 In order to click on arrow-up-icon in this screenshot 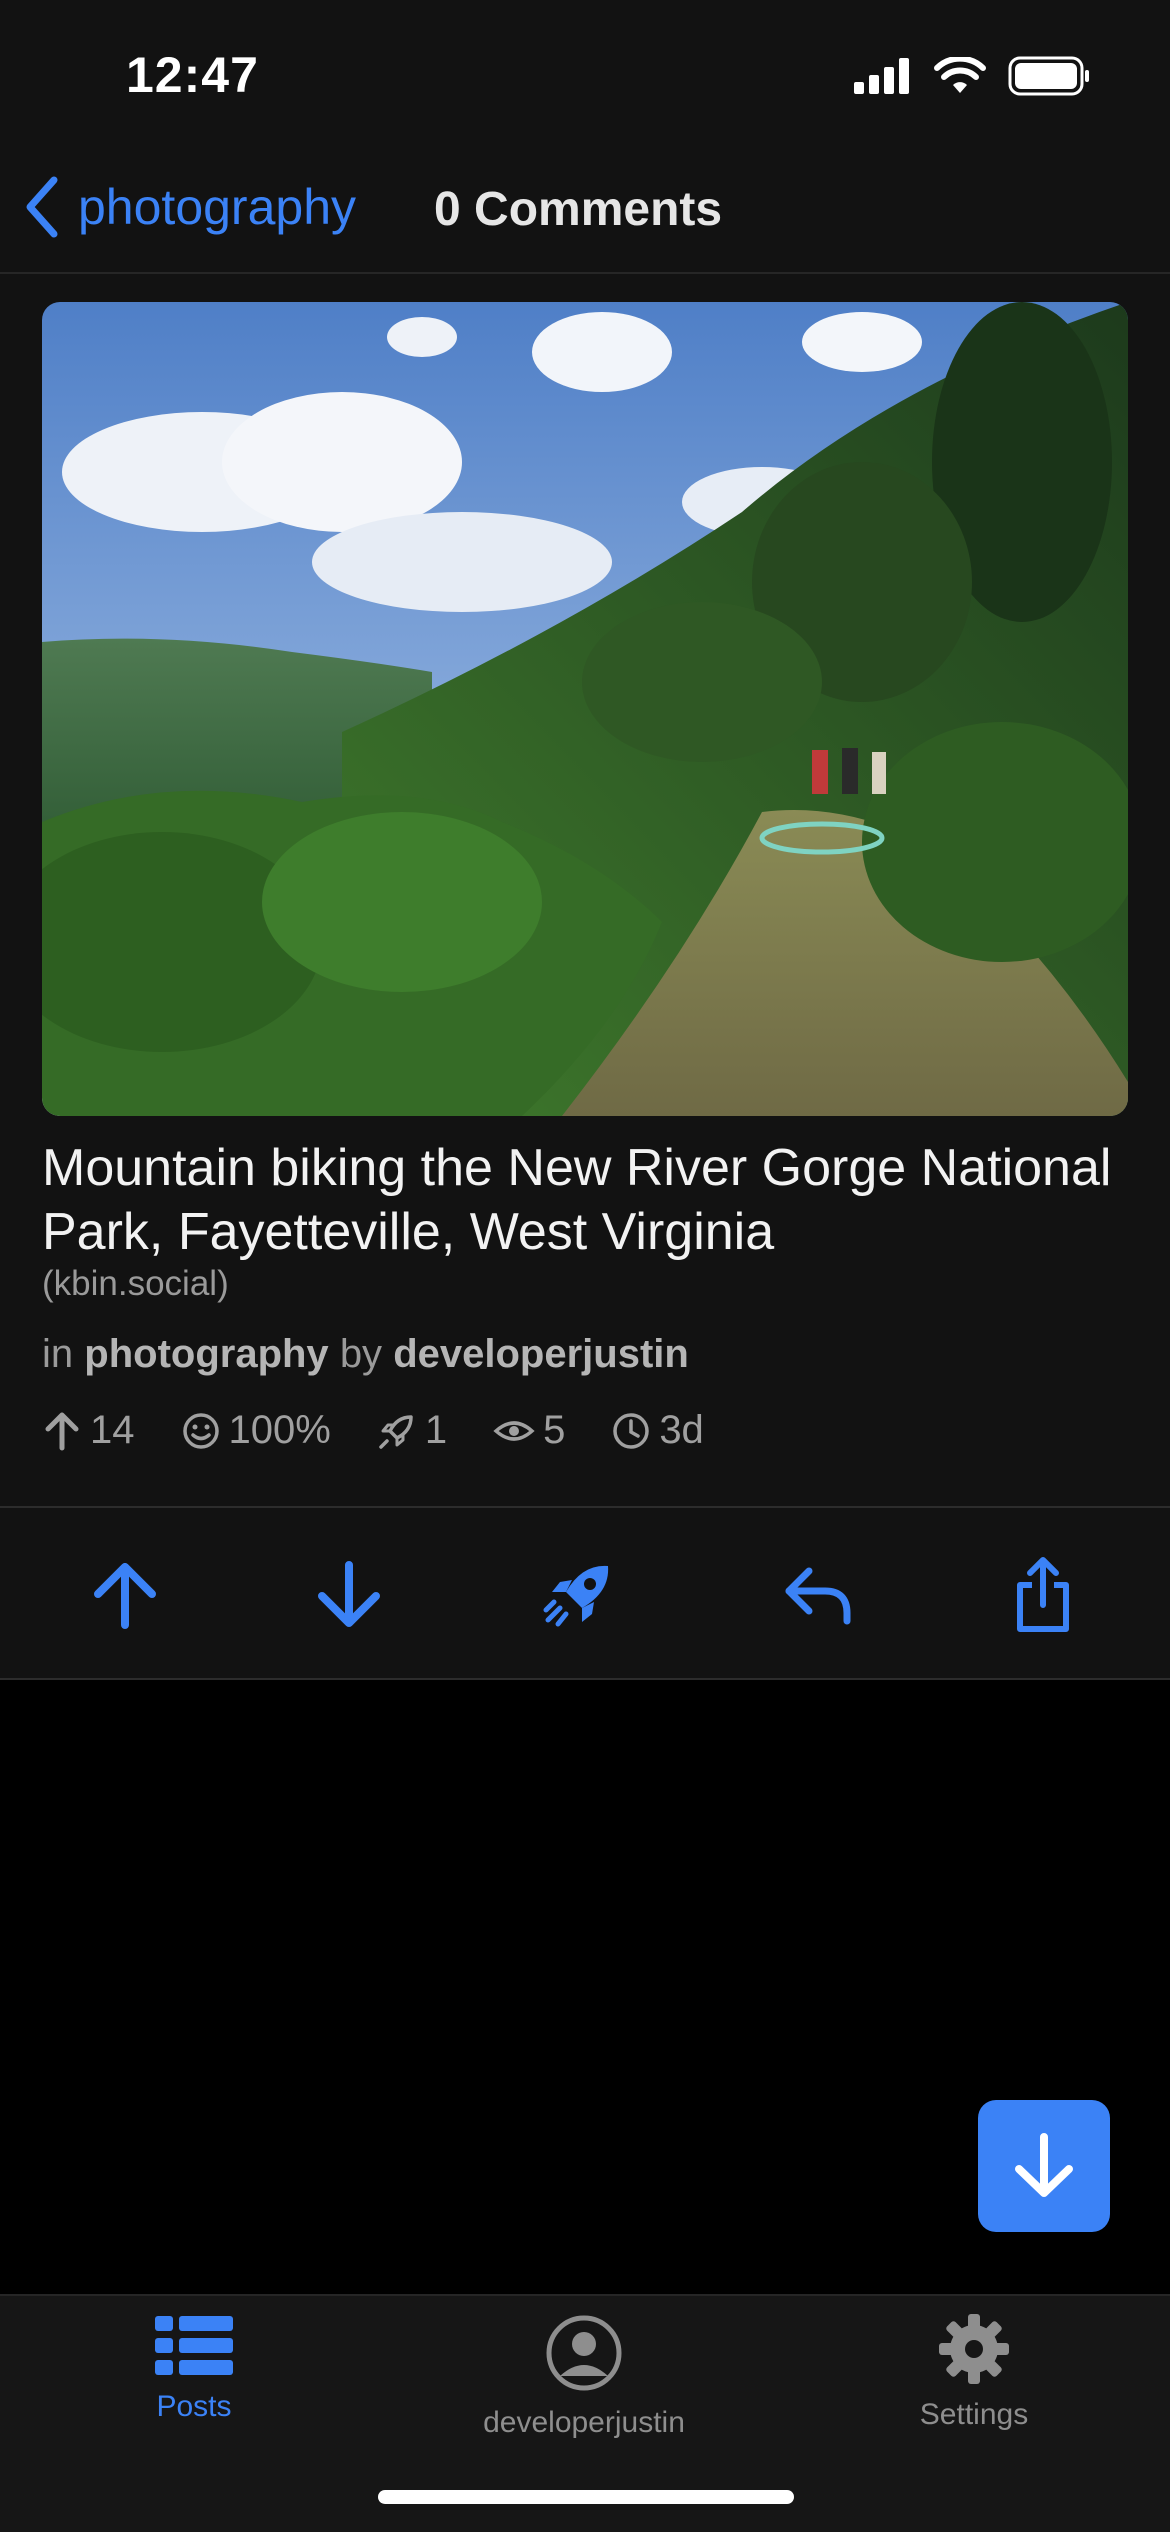, I will do `click(62, 1431)`.